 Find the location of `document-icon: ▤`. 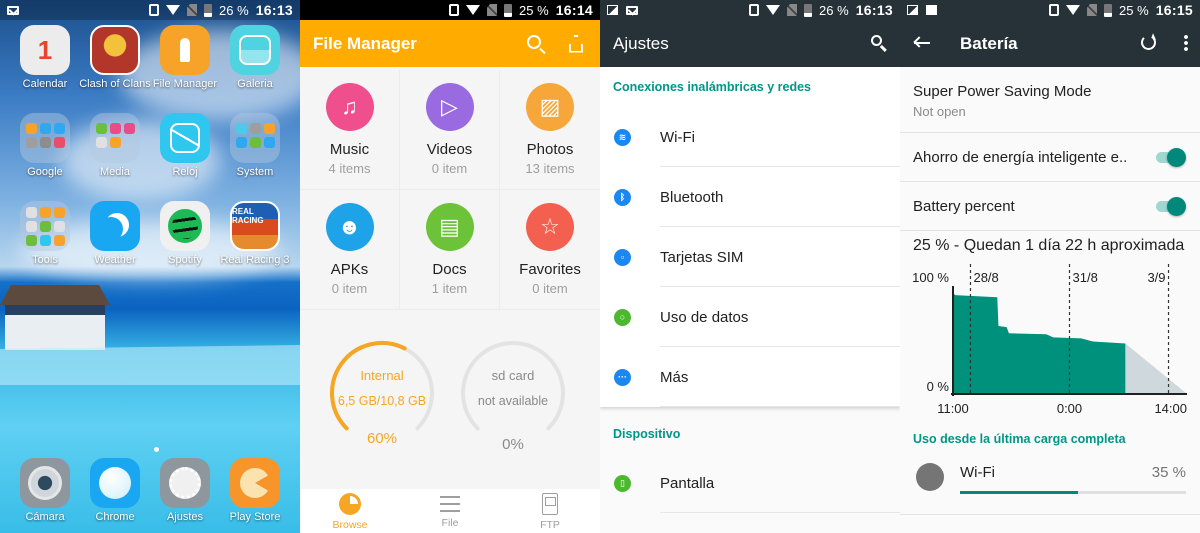

document-icon: ▤ is located at coordinates (449, 227).